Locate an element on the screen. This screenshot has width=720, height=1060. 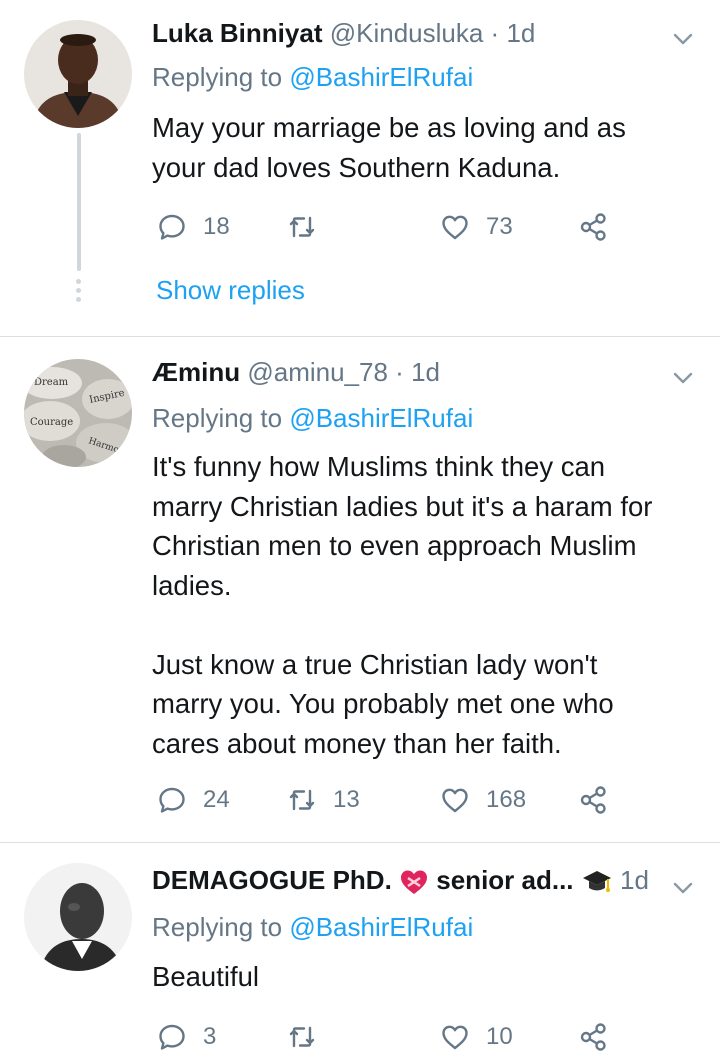
reply-button: 24 is located at coordinates (193, 800).